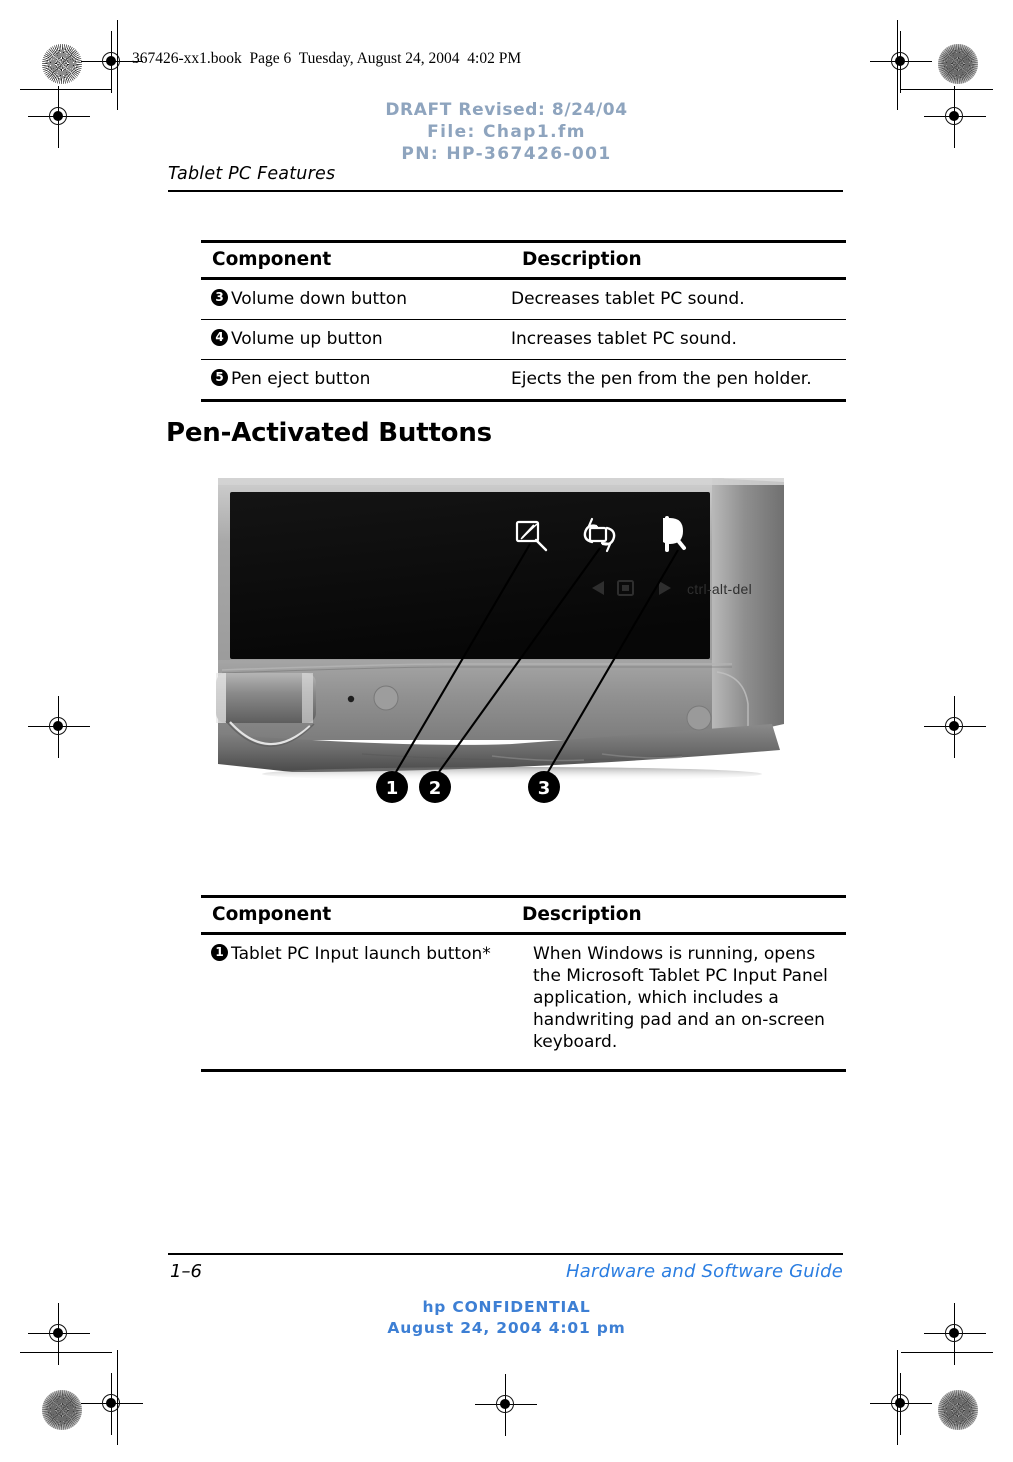  I want to click on footer-guide-title: Hardware and Software Guide, so click(704, 1271).